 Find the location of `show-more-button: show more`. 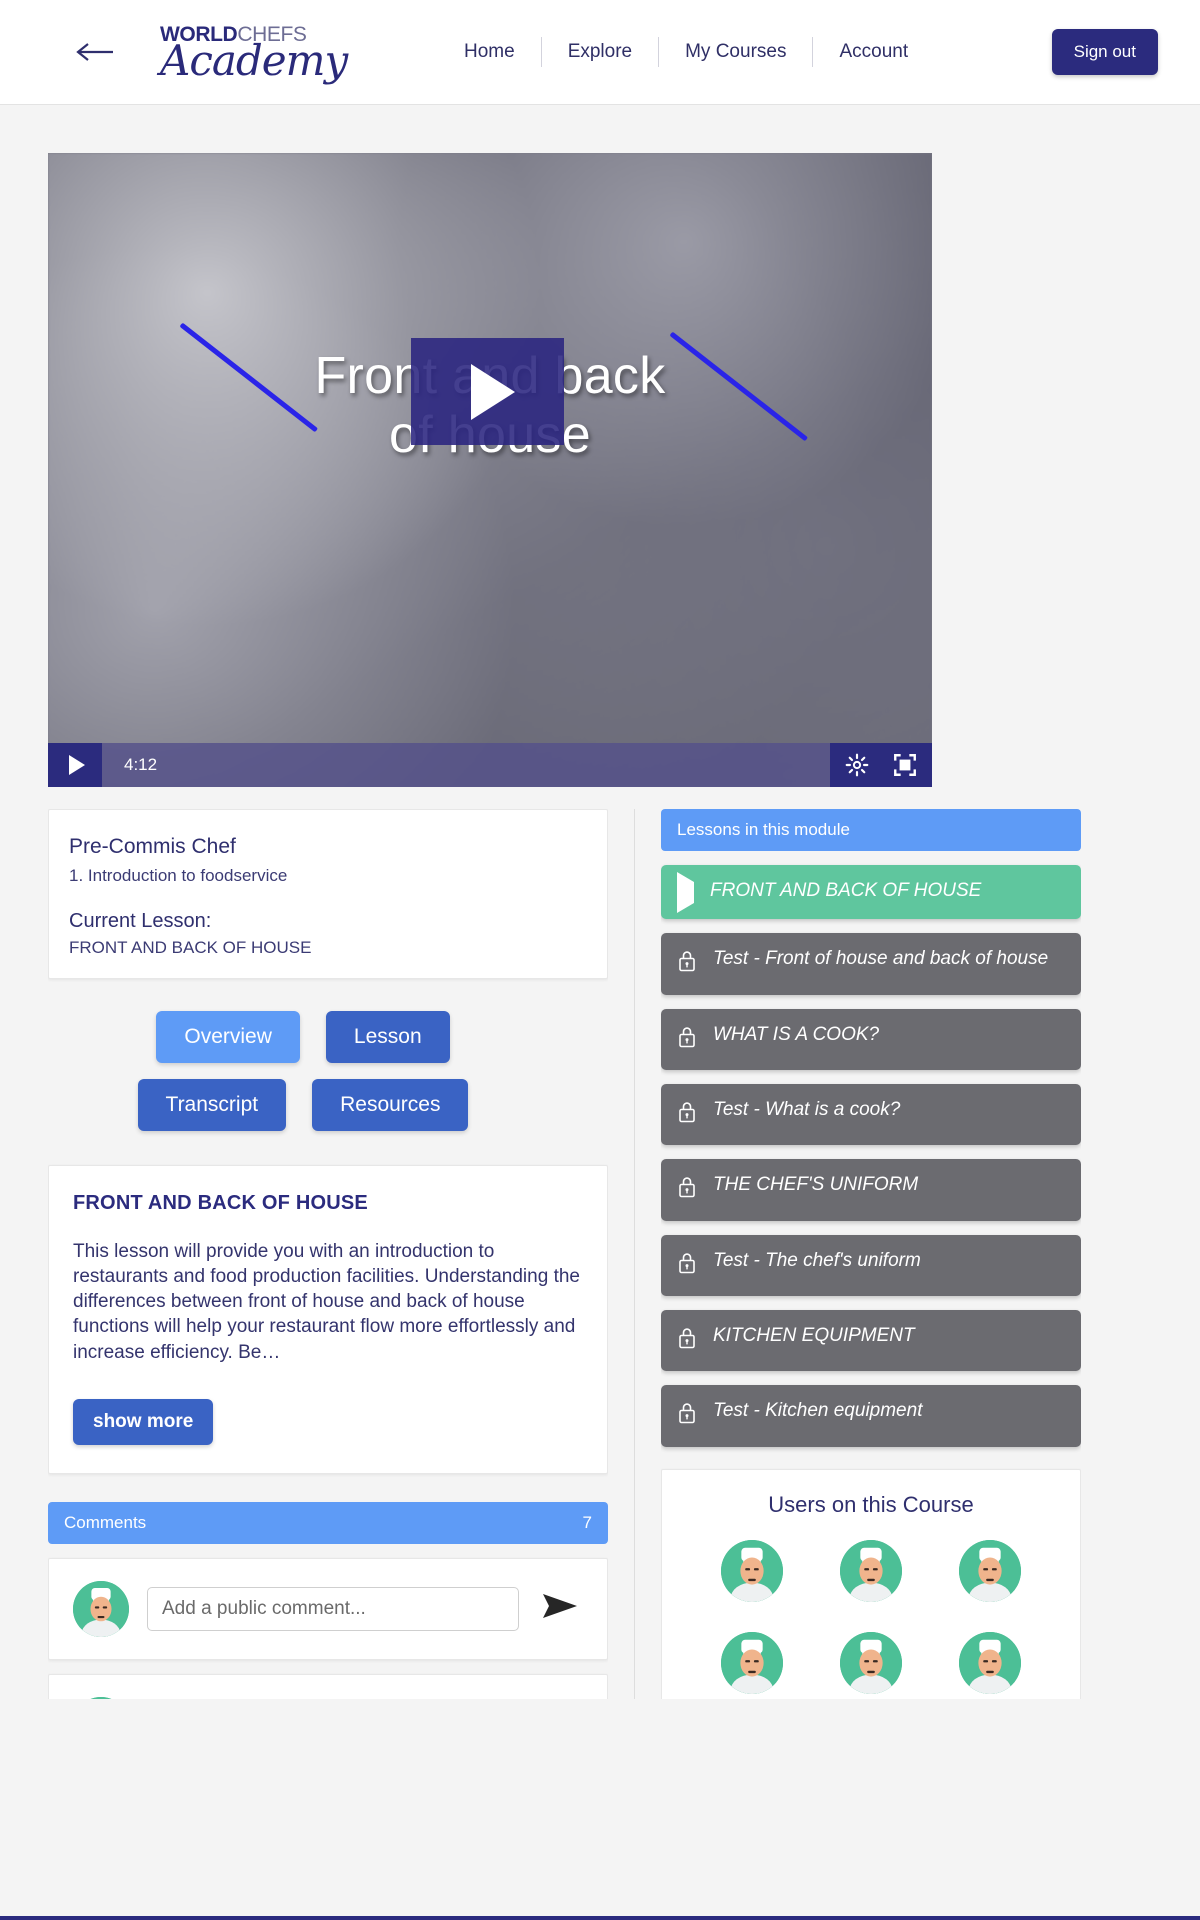

show-more-button: show more is located at coordinates (143, 1421).